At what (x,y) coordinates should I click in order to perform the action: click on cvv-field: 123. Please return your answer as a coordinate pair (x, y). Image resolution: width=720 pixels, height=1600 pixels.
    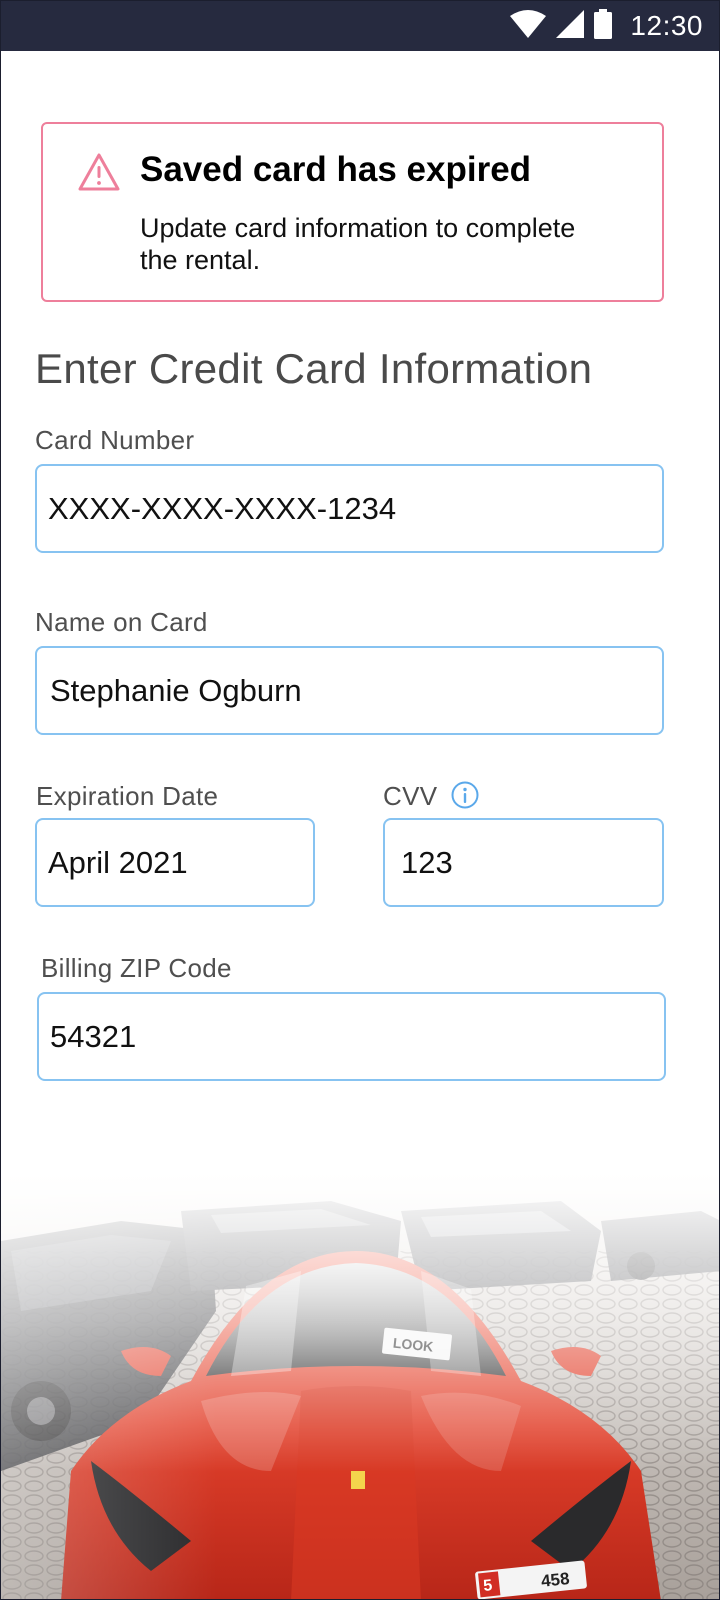
    Looking at the image, I should click on (523, 862).